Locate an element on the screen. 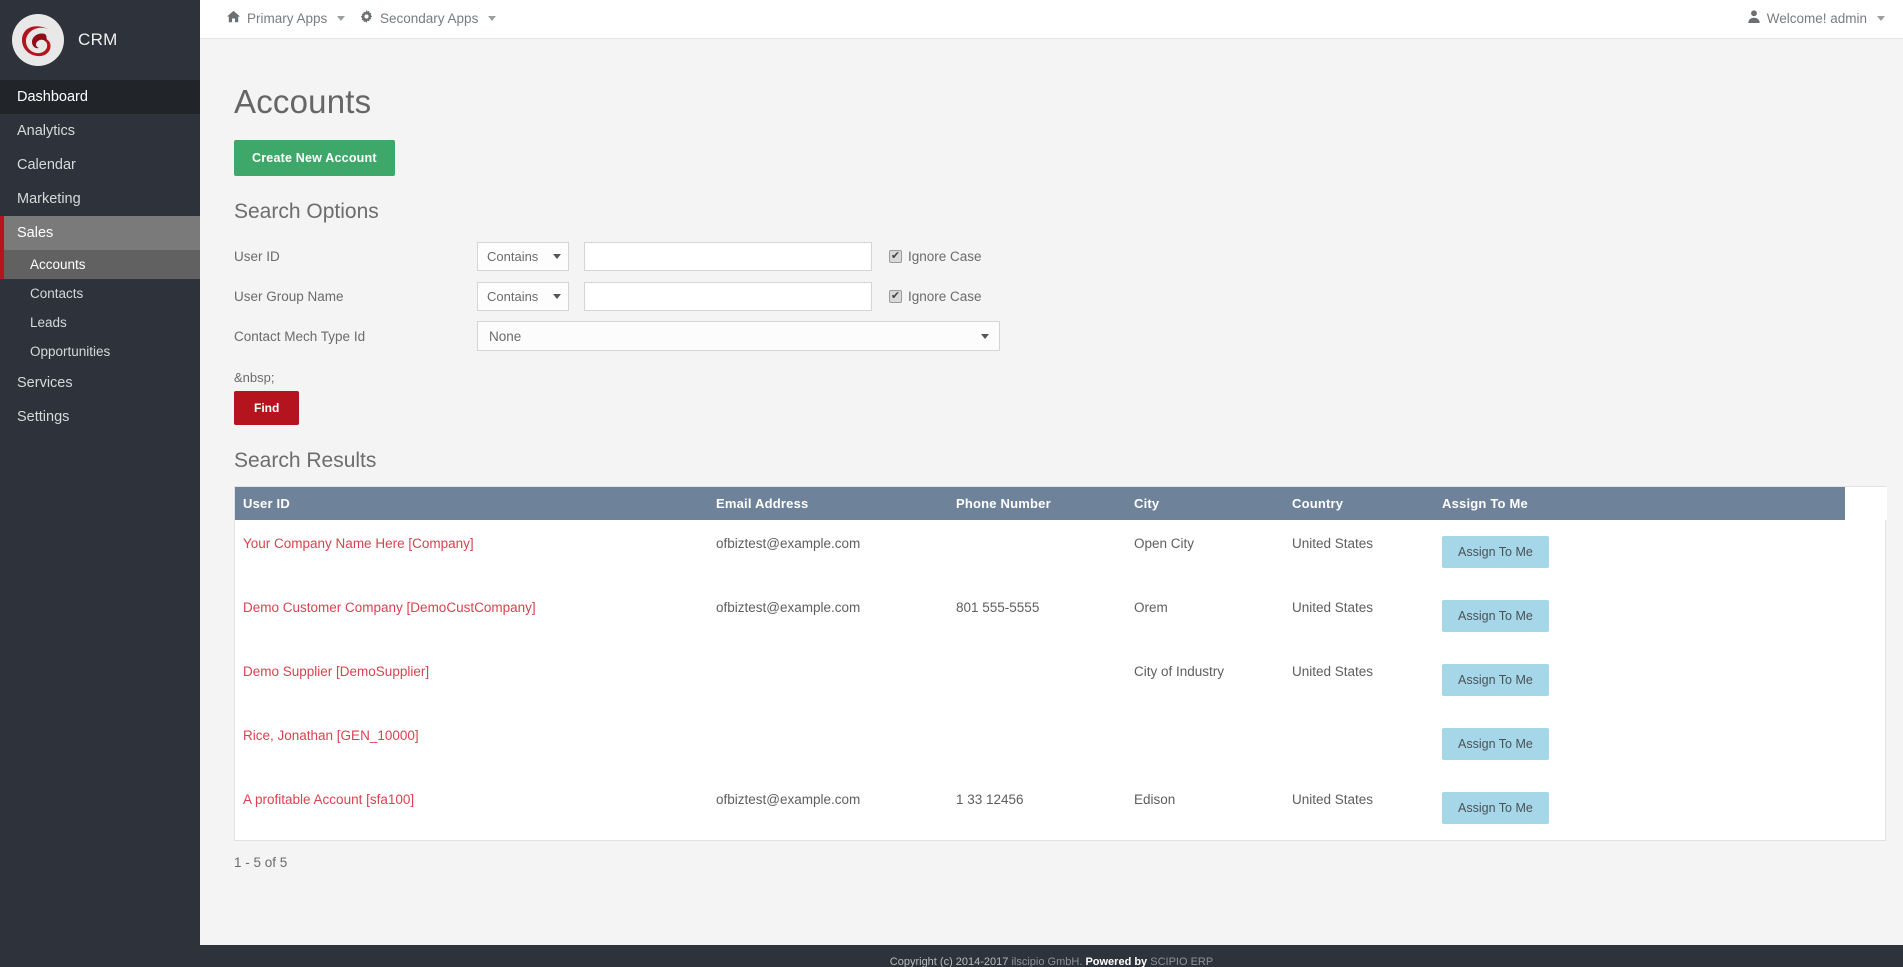 This screenshot has height=967, width=1903. create-new-account-button: Create New Account is located at coordinates (314, 158).